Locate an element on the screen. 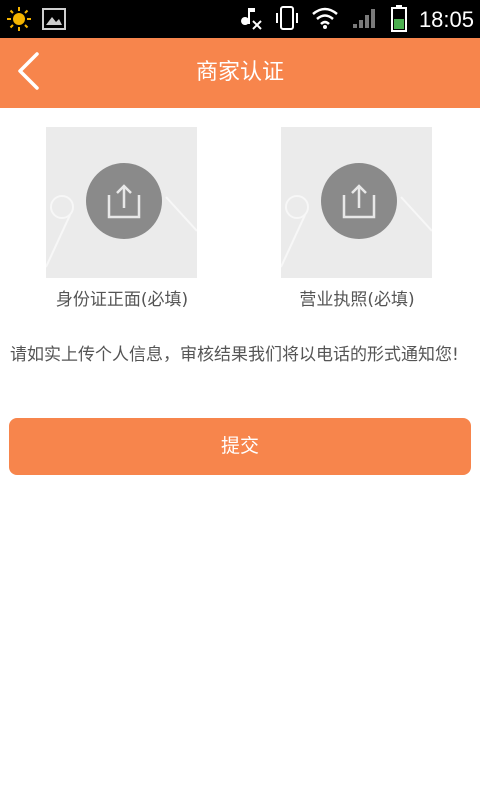 This screenshot has height=800, width=480. back-button is located at coordinates (28, 73).